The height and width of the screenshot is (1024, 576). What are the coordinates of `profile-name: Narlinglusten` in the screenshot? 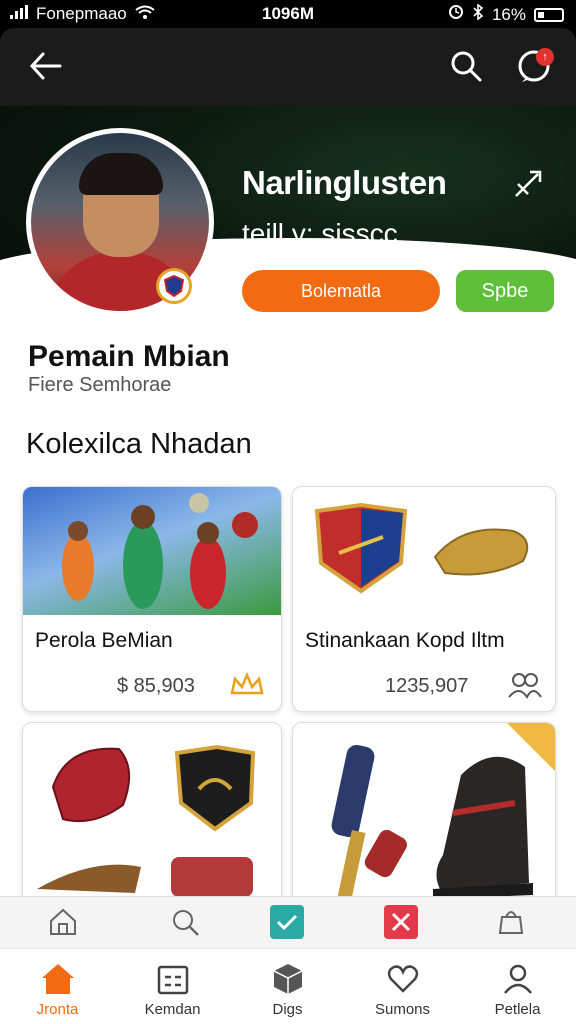 It's located at (344, 182).